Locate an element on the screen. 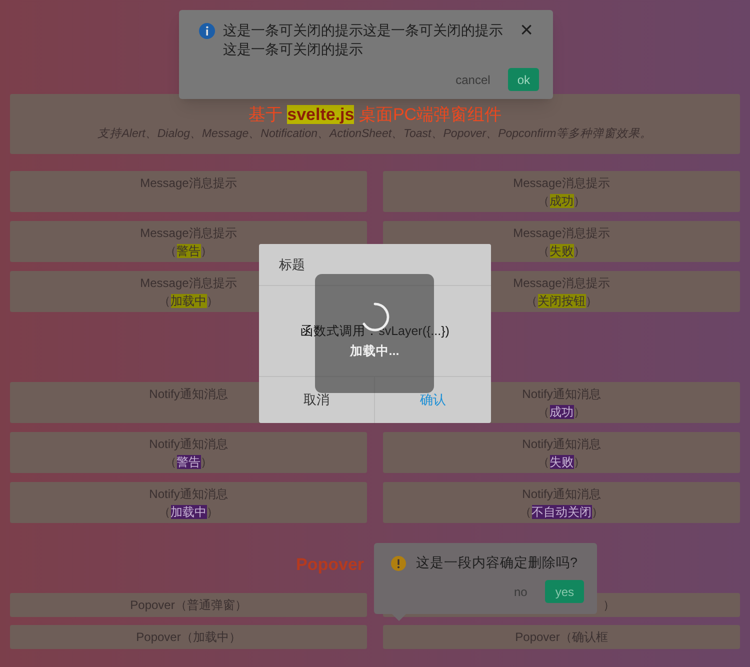  close-button: × is located at coordinates (526, 30).